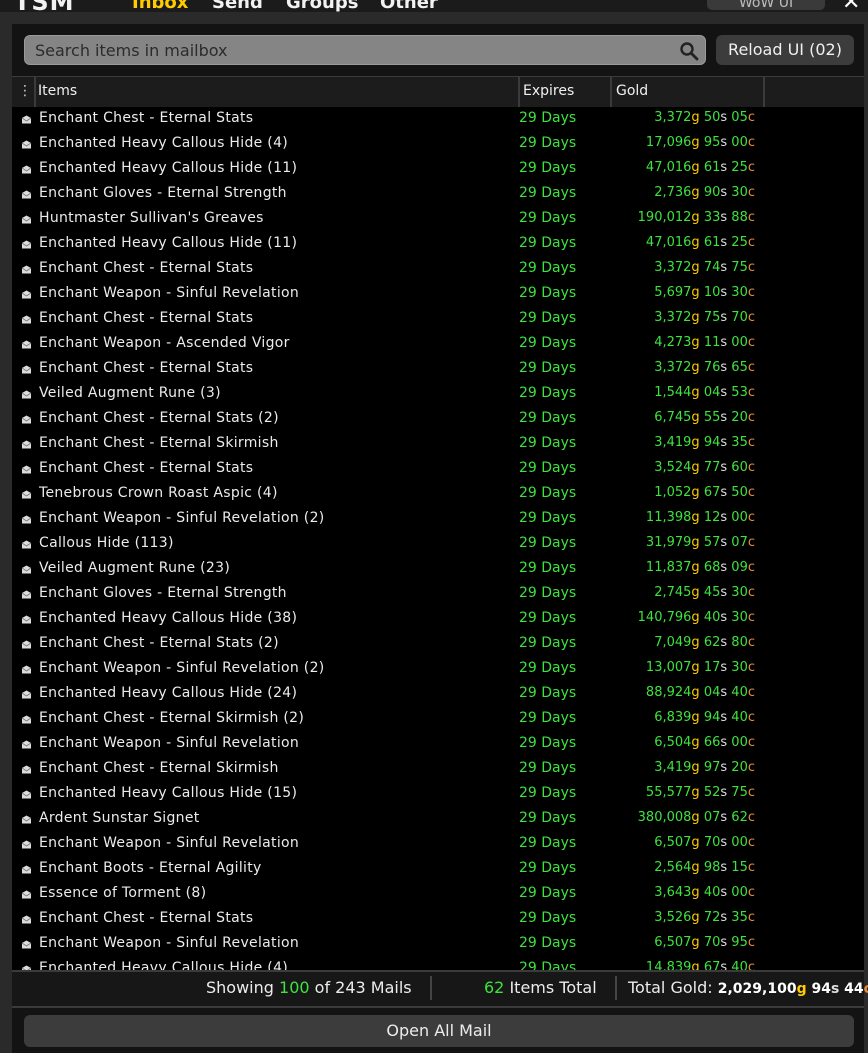  What do you see at coordinates (785, 50) in the screenshot?
I see `reload-ui-button: Reload UI (02)` at bounding box center [785, 50].